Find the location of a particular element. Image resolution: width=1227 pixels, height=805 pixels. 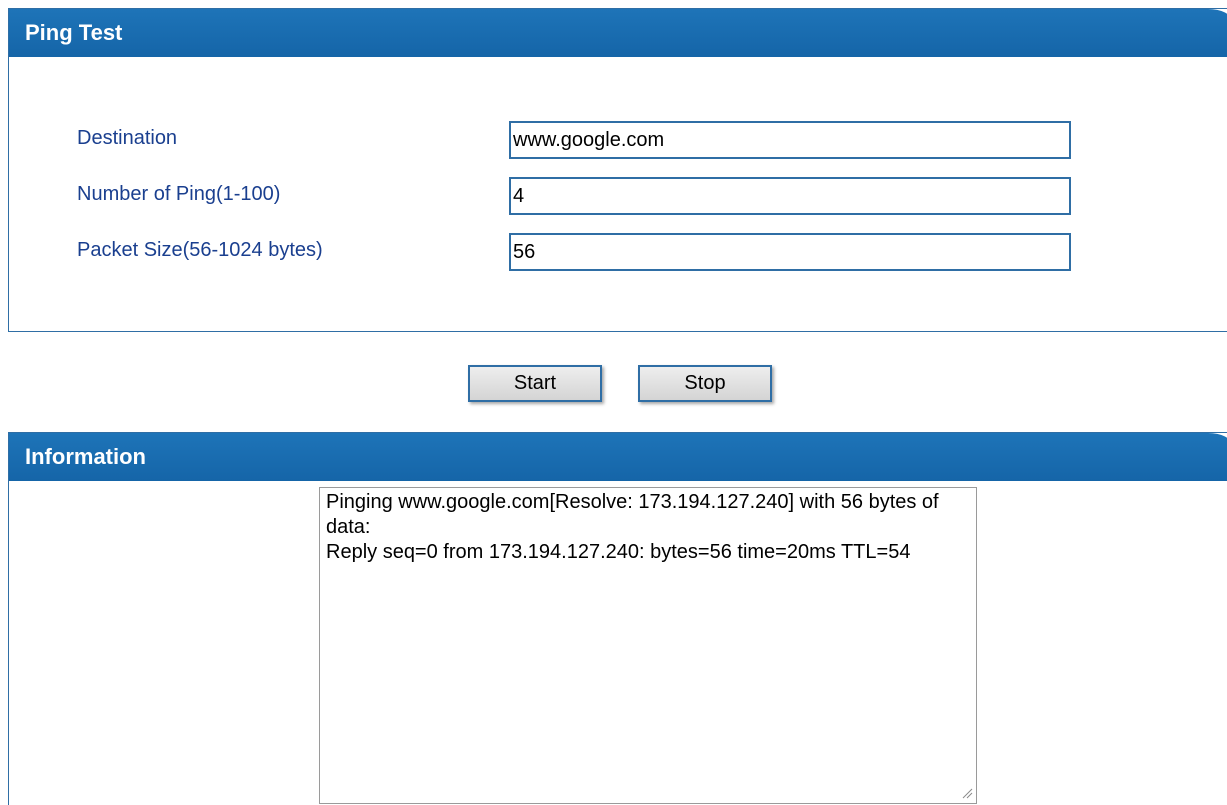

ping-count-input is located at coordinates (790, 196).